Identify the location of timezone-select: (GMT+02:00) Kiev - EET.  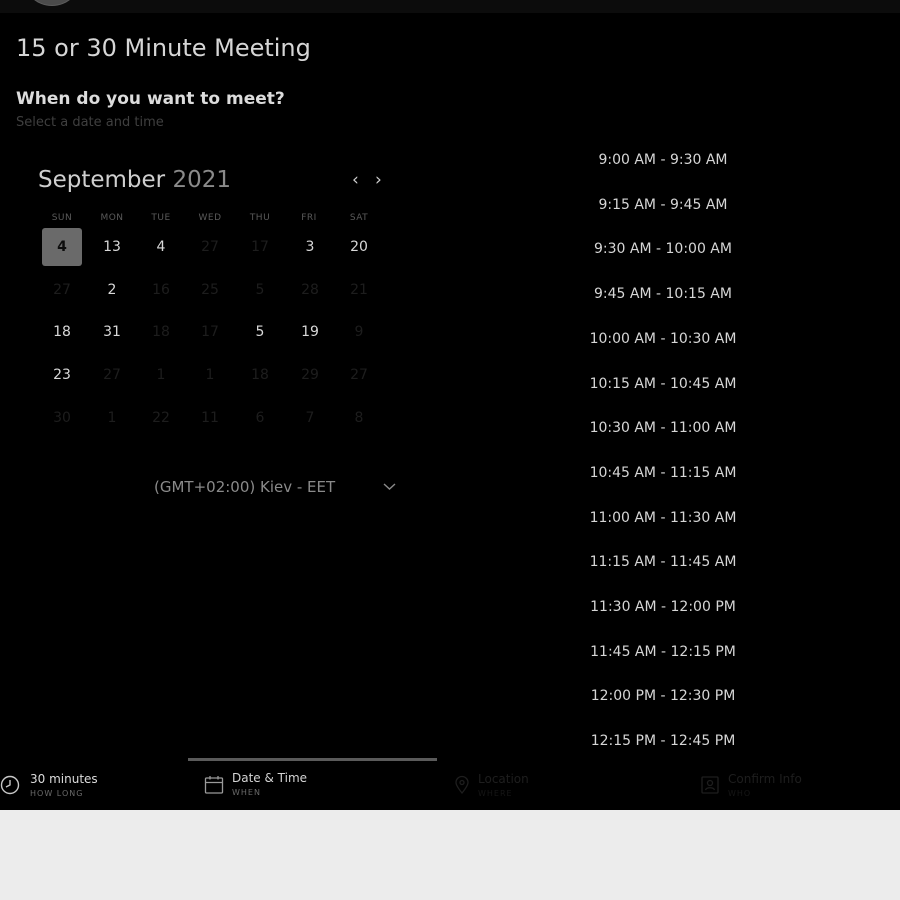
(244, 487).